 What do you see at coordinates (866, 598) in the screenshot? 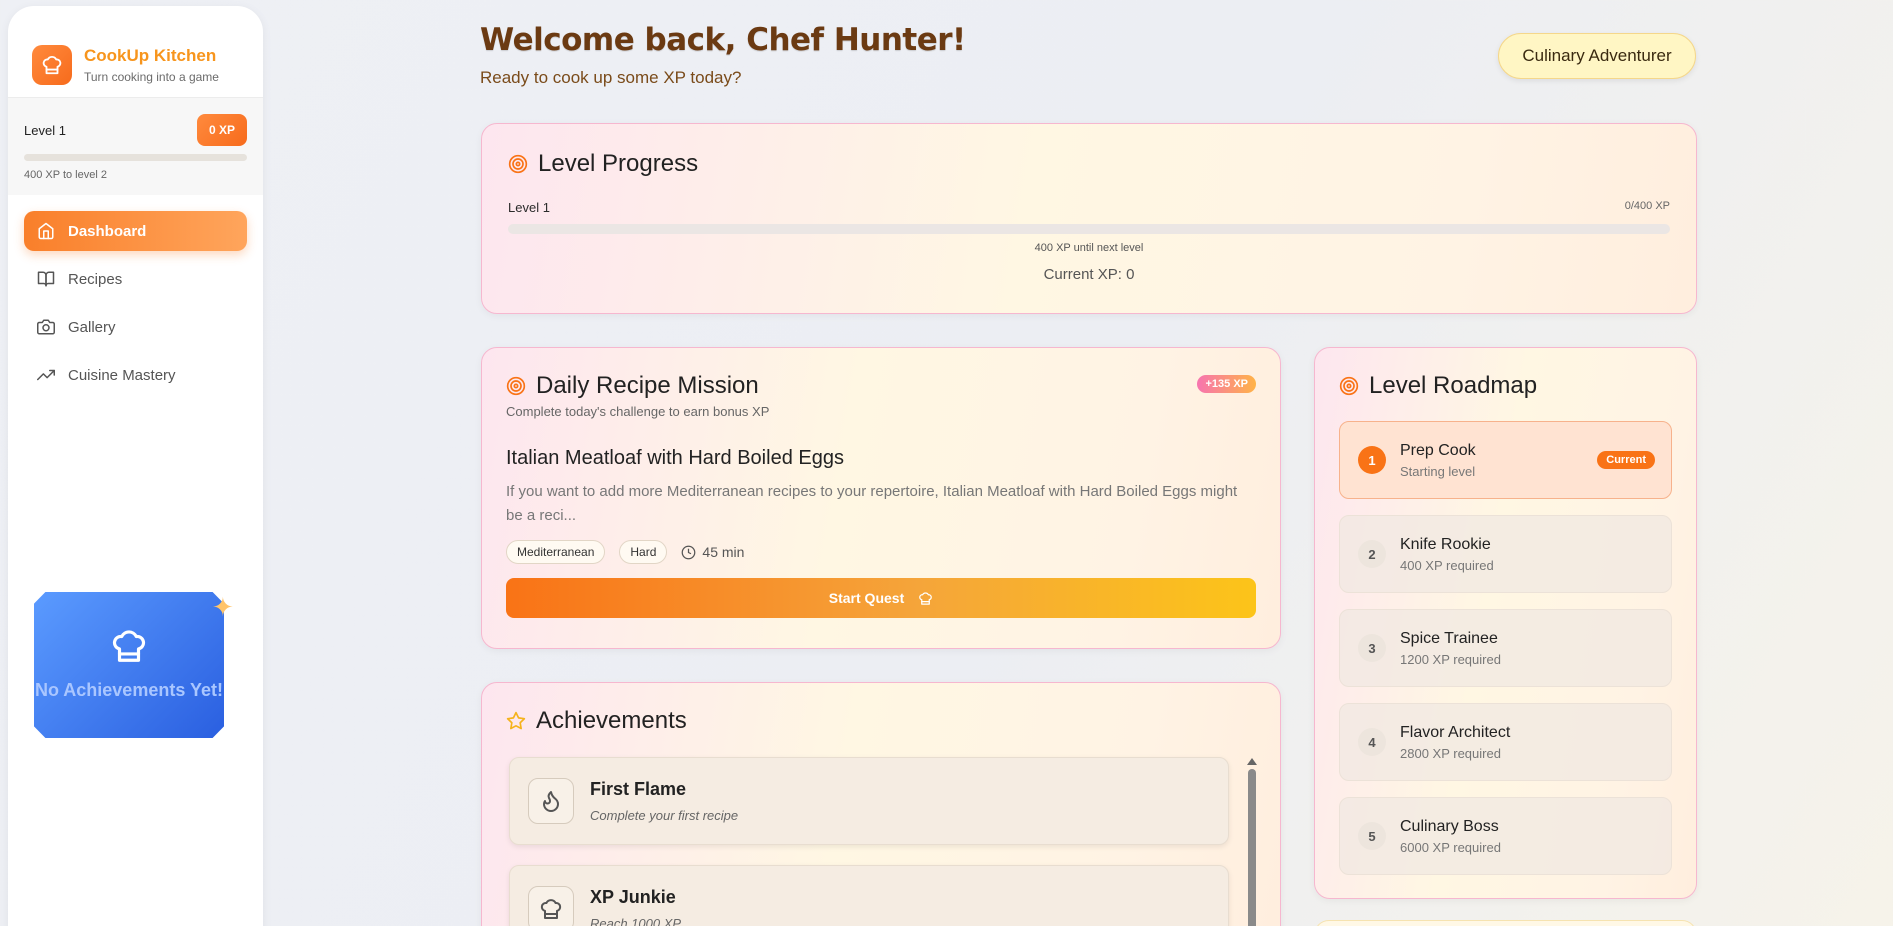
I see `start-quest-label: Start Quest` at bounding box center [866, 598].